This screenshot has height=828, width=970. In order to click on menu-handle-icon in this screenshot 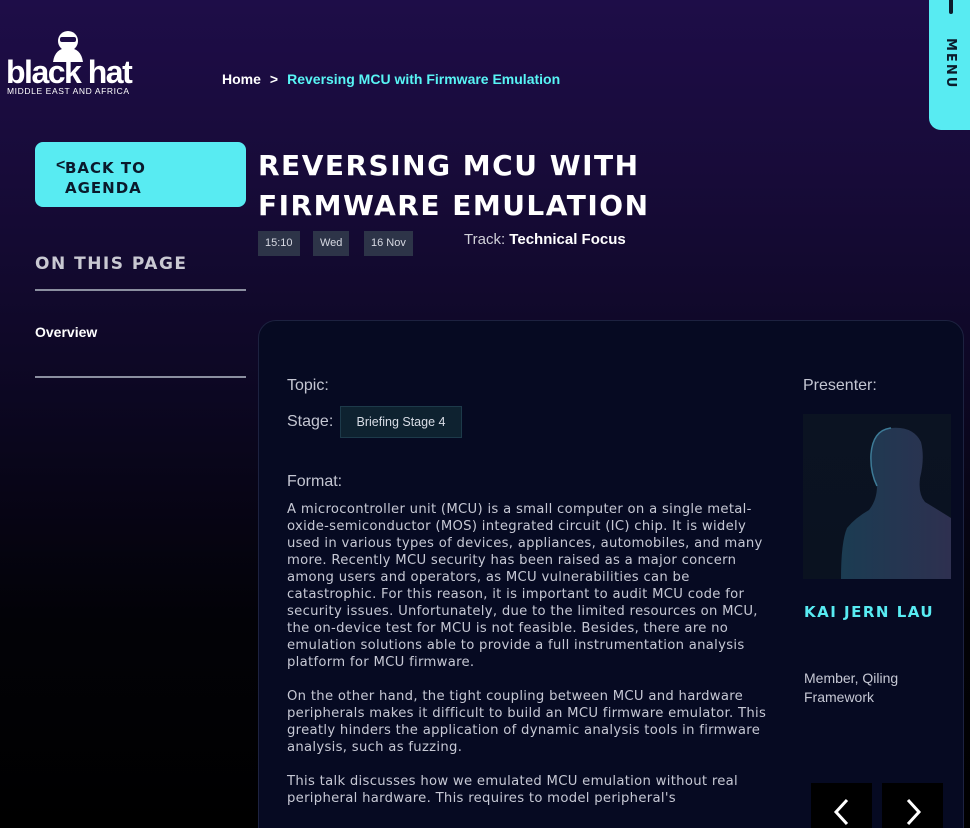, I will do `click(951, 7)`.